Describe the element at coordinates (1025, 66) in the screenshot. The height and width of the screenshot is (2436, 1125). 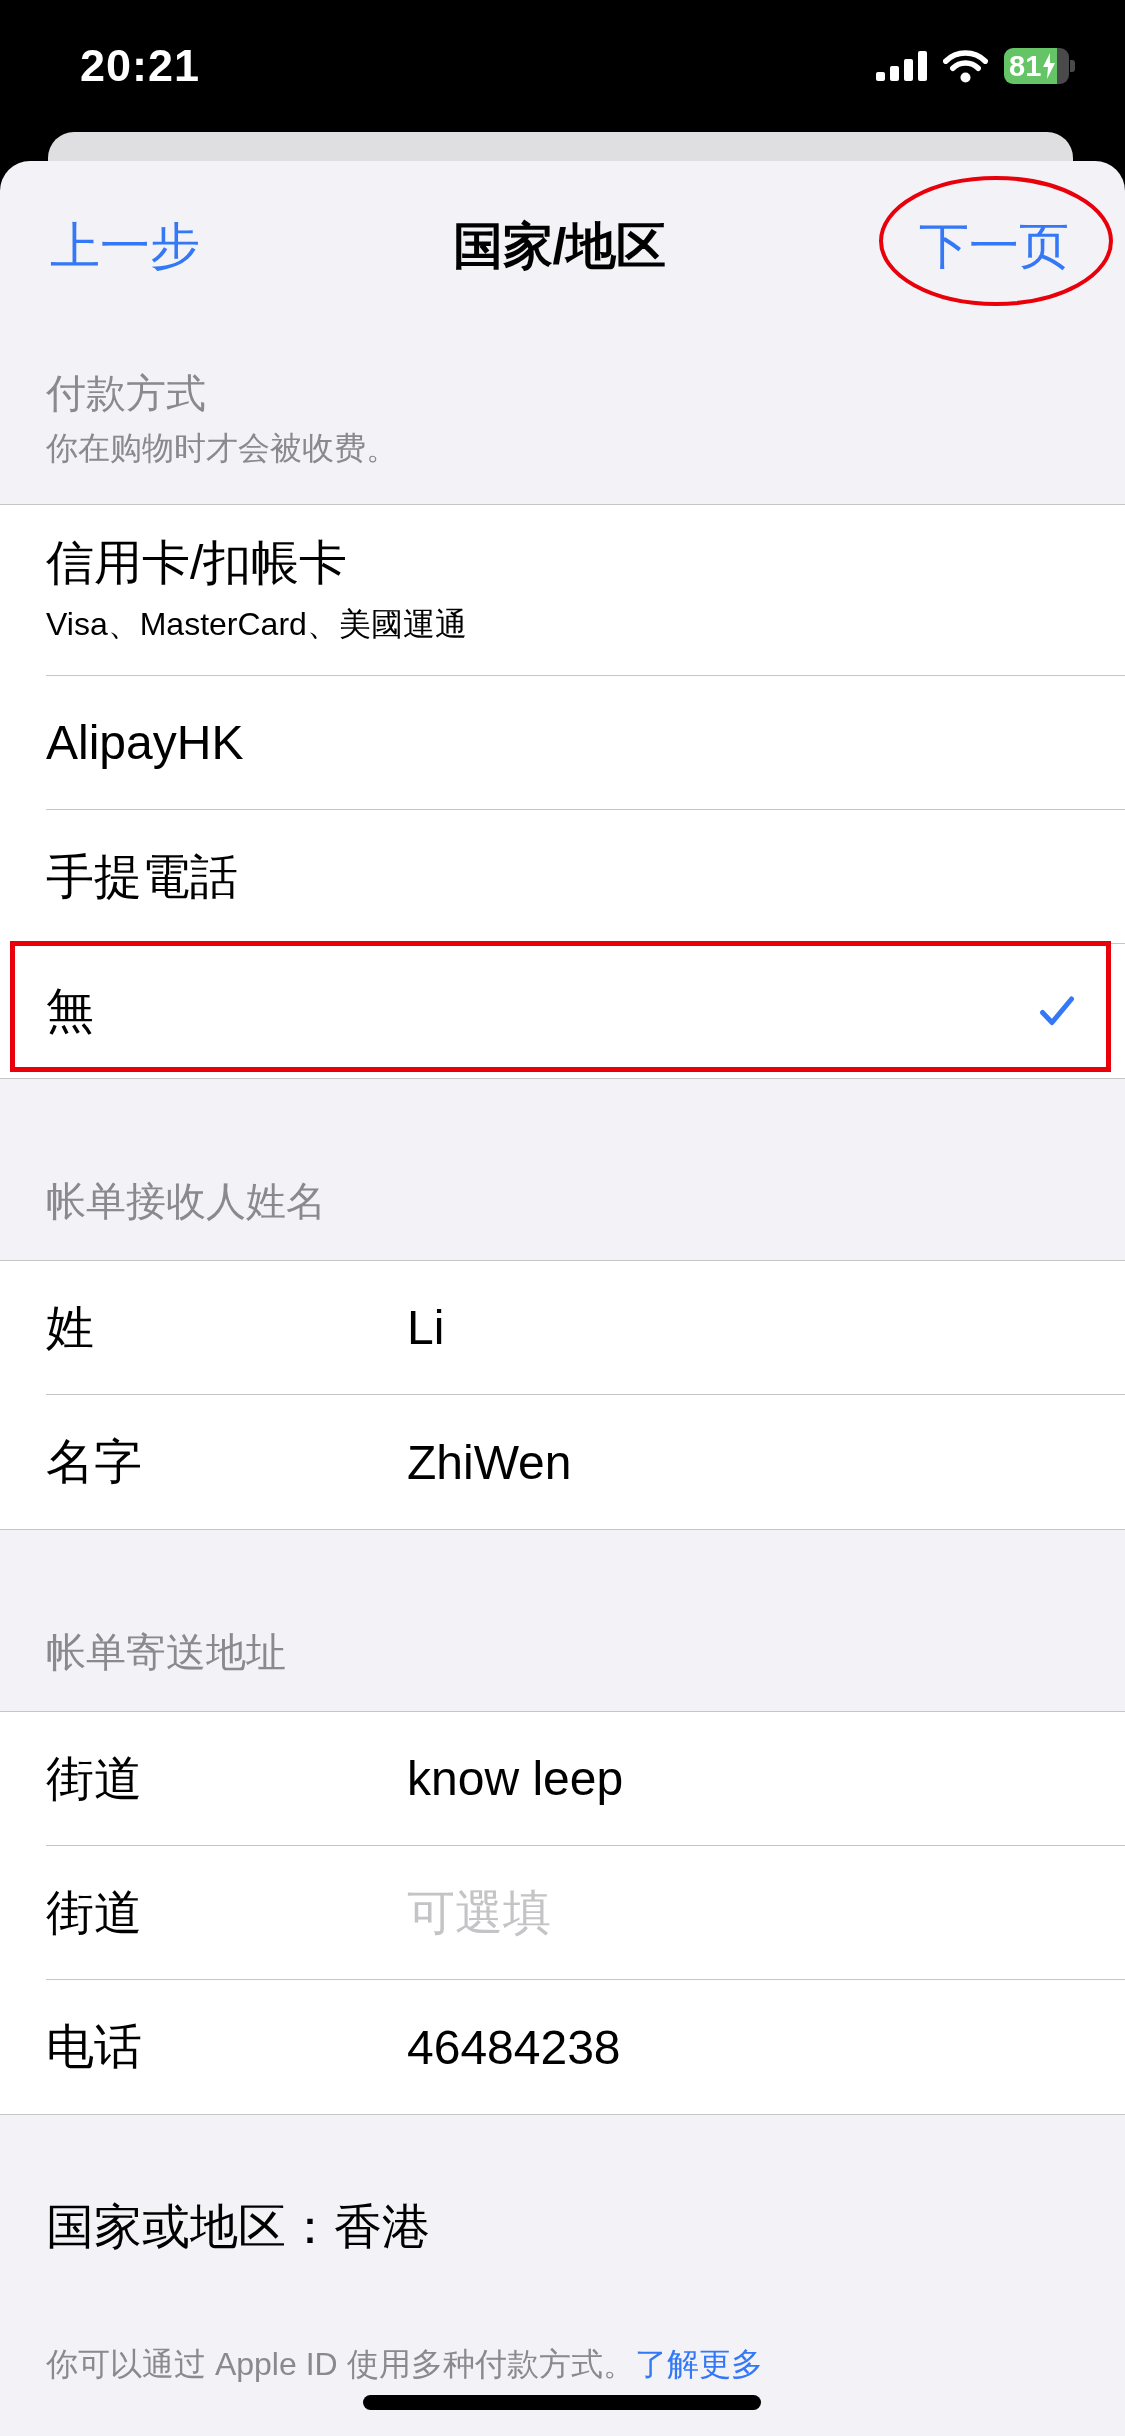
I see `battery-percentage: 81` at that location.